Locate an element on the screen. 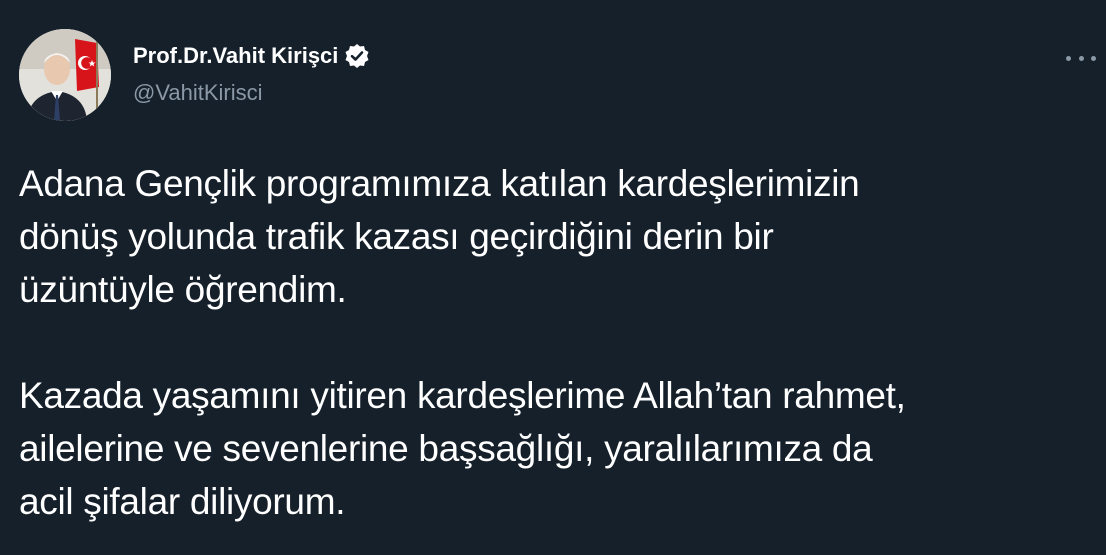 This screenshot has width=1106, height=555. profile-photo-icon is located at coordinates (65, 75).